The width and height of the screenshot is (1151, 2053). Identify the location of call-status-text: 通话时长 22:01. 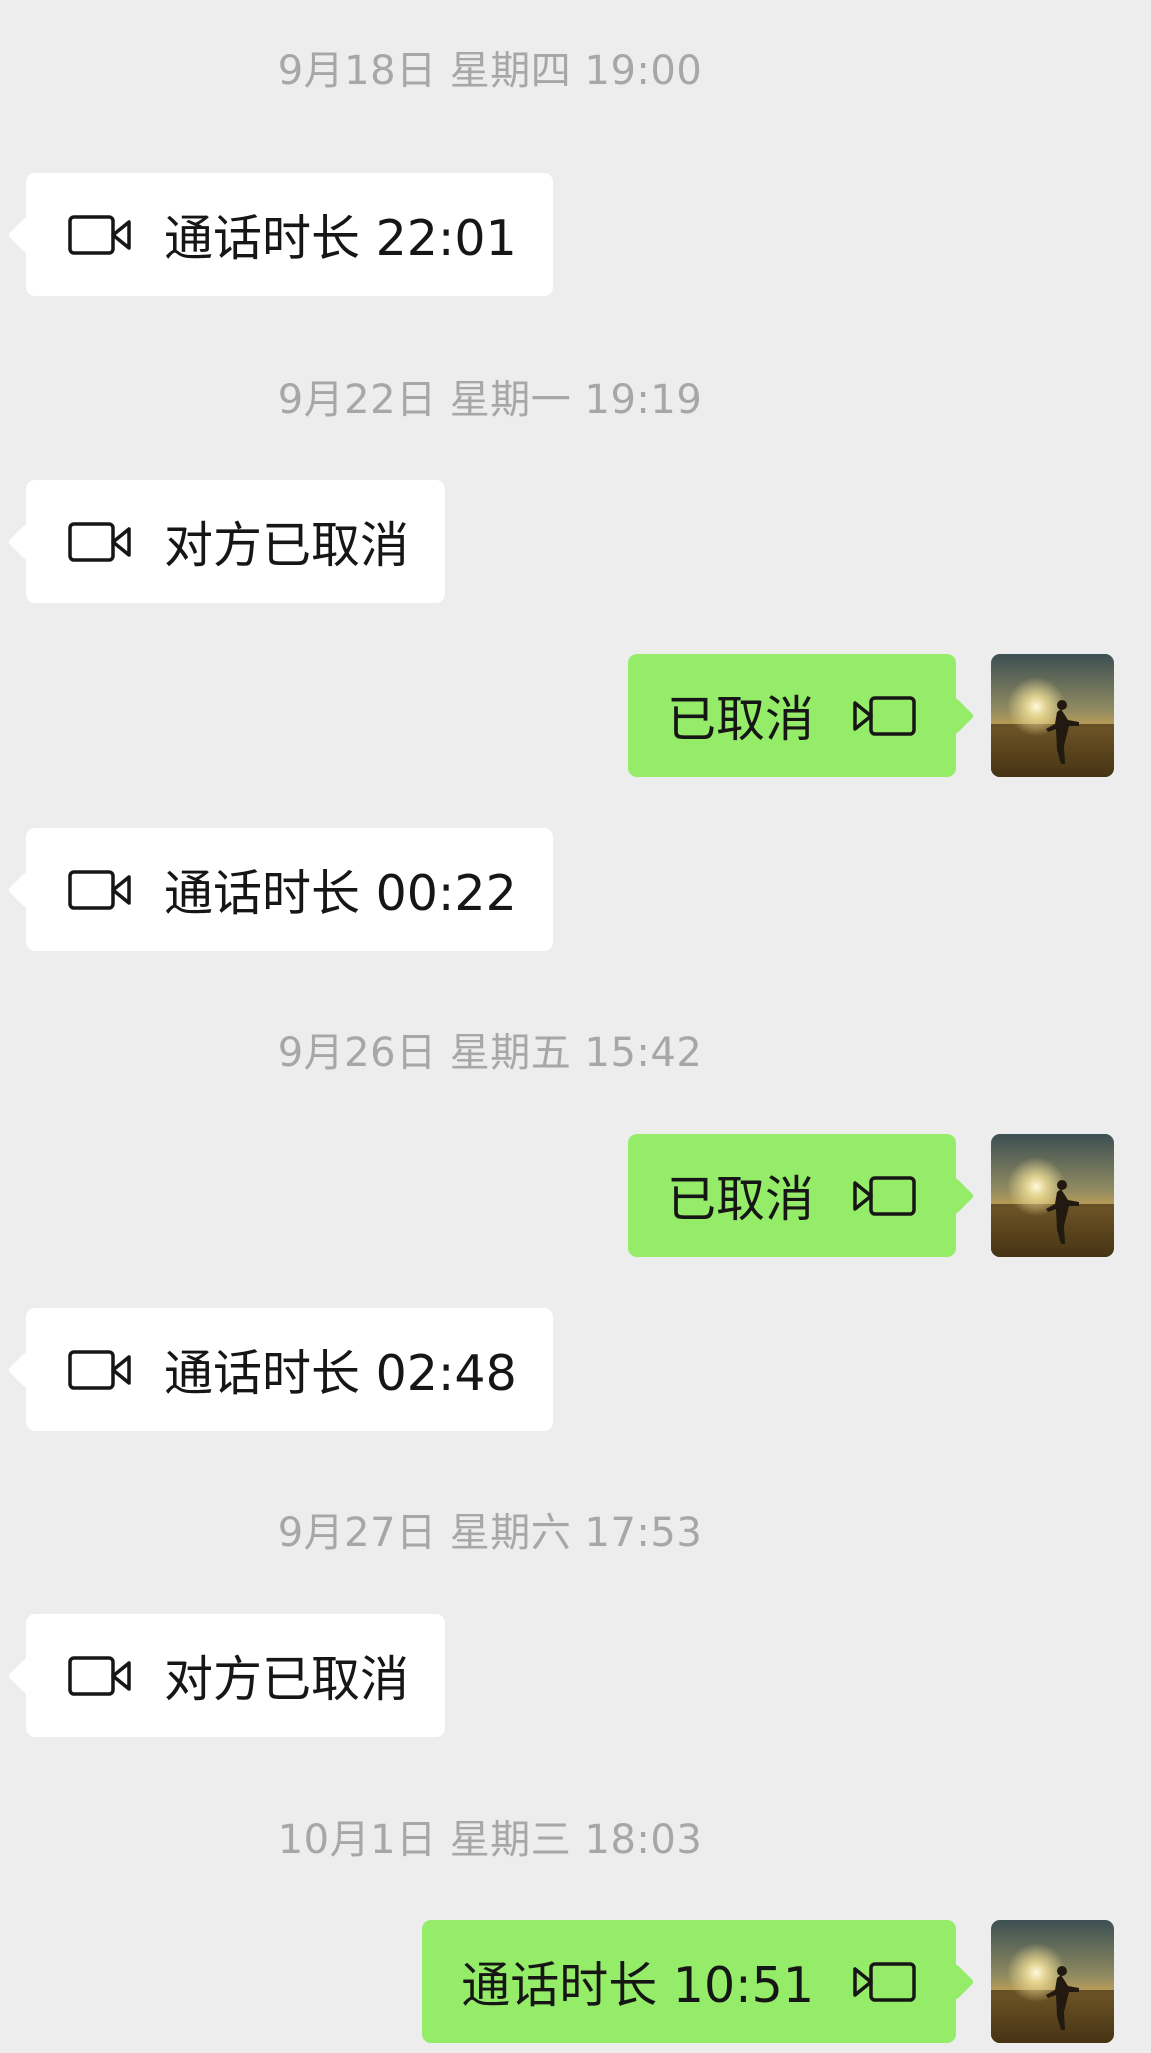
(340, 238).